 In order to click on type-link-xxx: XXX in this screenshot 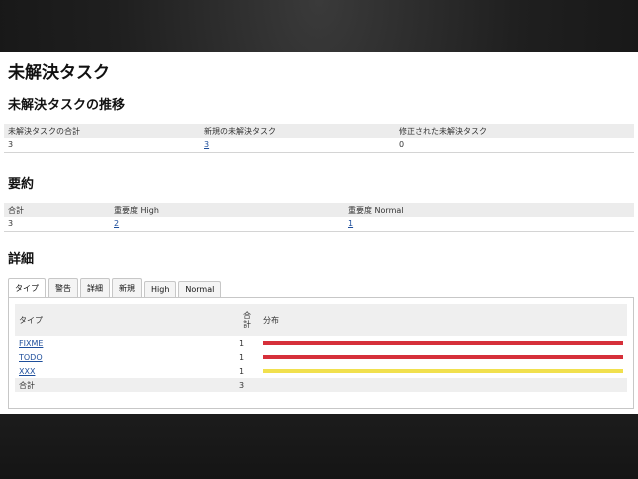, I will do `click(27, 371)`.